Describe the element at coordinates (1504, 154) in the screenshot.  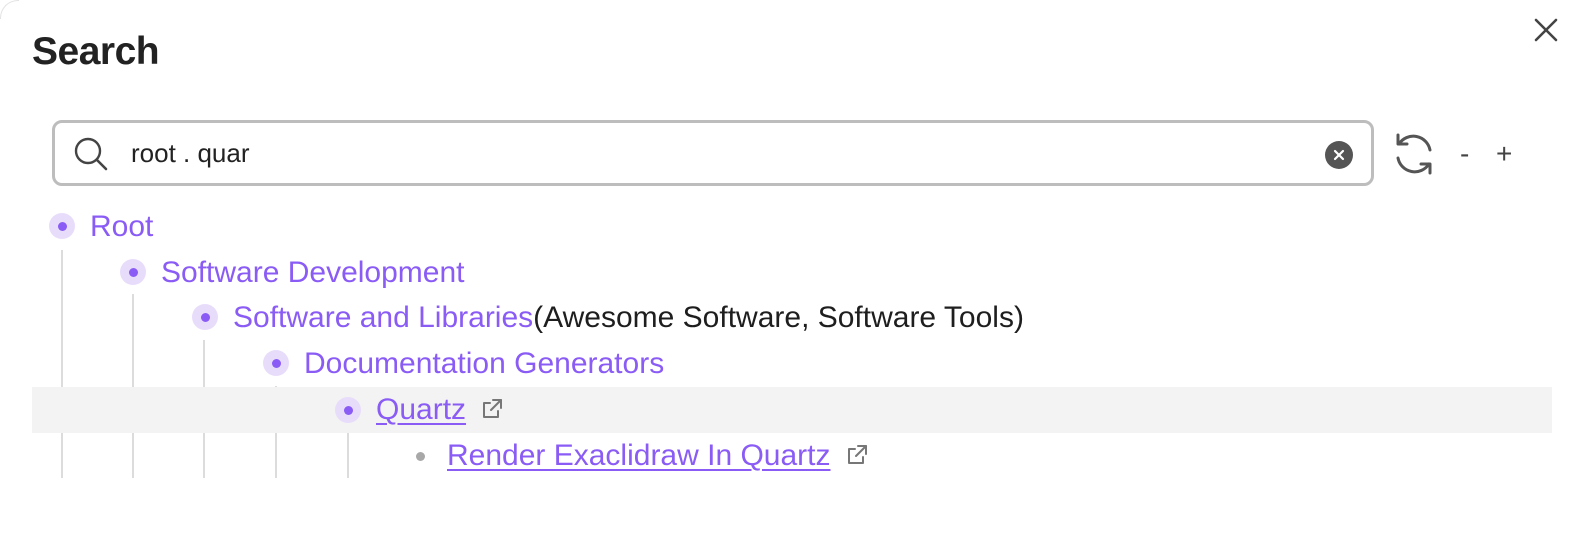
I see `zoom-in-button: +` at that location.